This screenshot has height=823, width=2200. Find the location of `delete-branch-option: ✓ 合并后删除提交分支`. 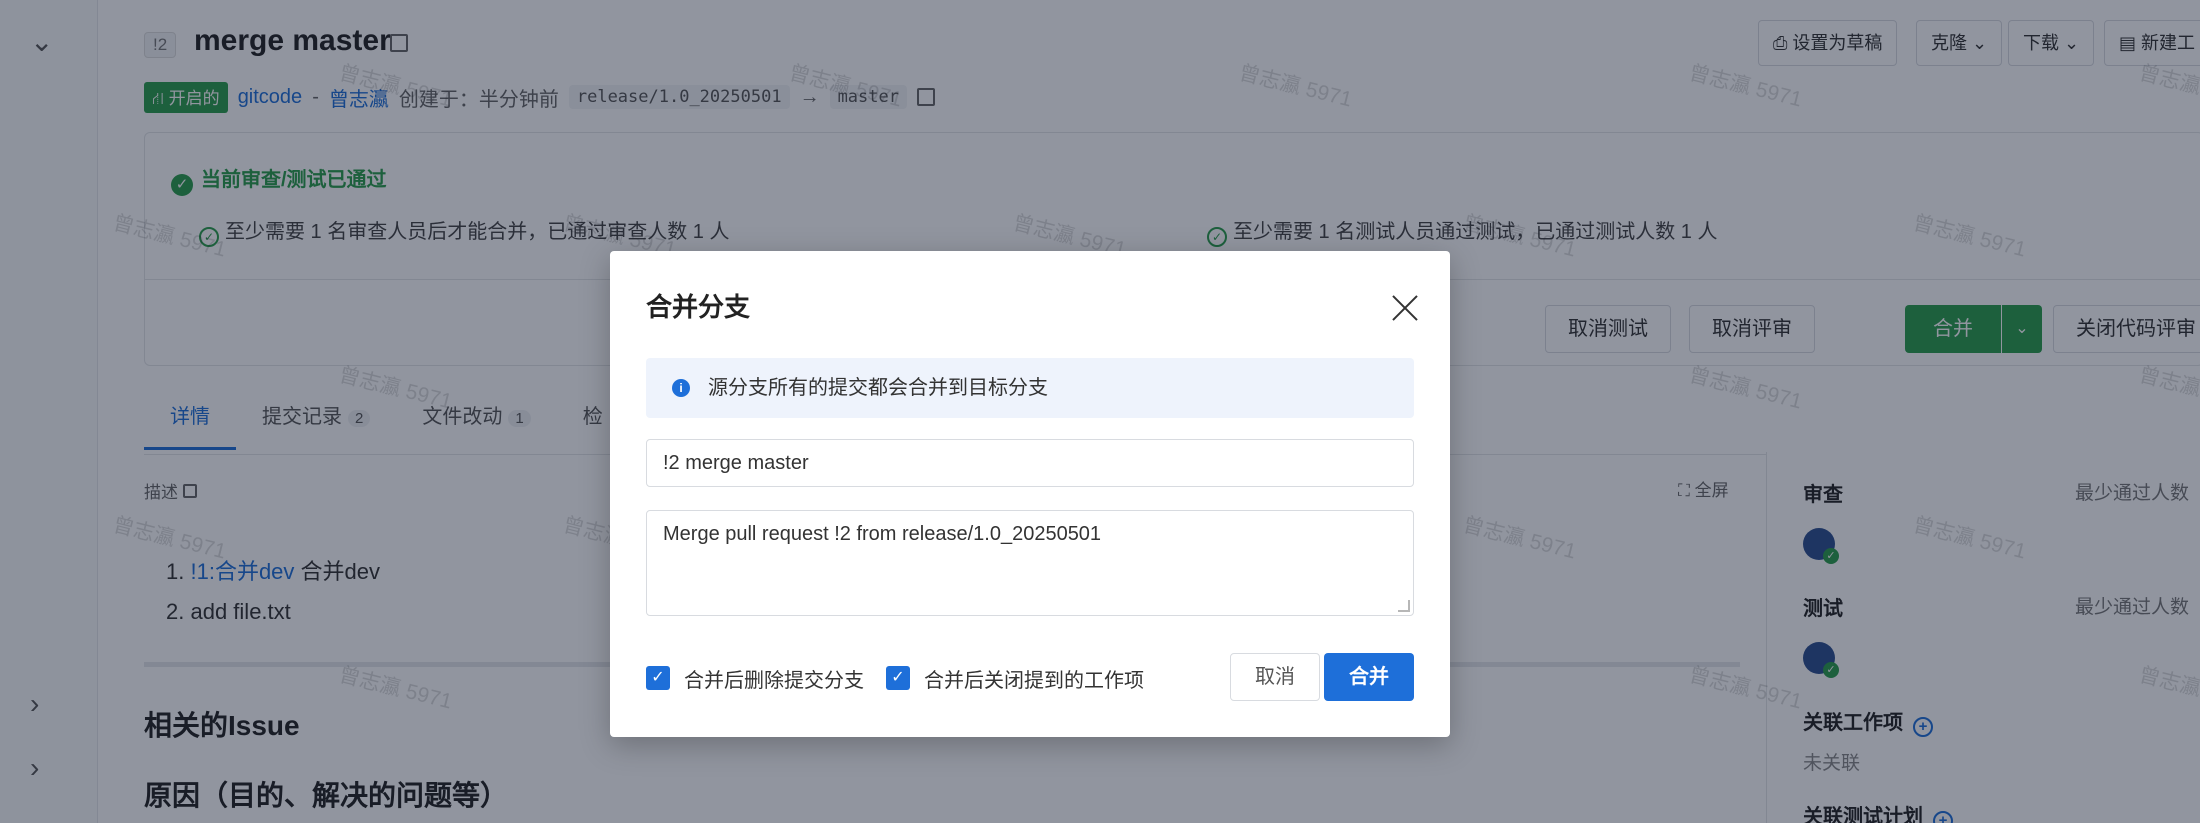

delete-branch-option: ✓ 合并后删除提交分支 is located at coordinates (755, 678).